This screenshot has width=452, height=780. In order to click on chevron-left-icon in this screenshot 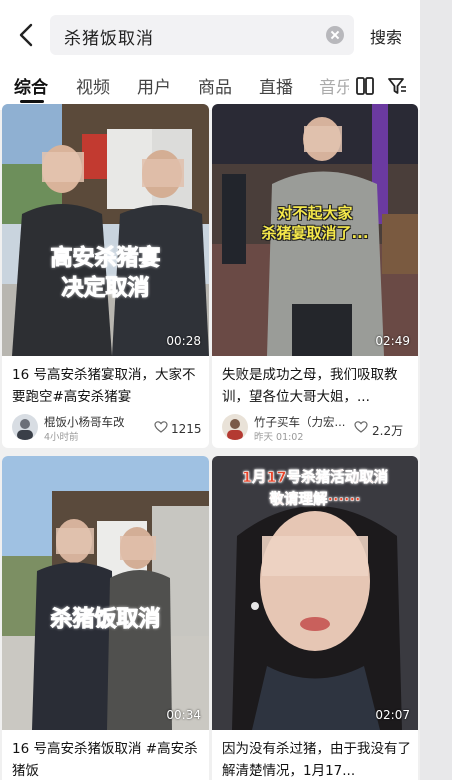, I will do `click(26, 35)`.